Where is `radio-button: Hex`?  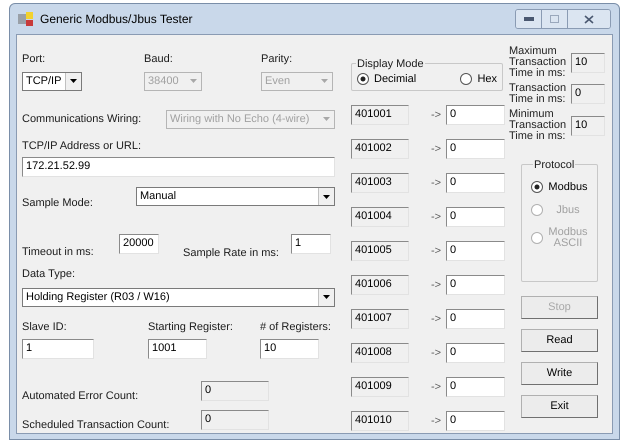 radio-button: Hex is located at coordinates (478, 78).